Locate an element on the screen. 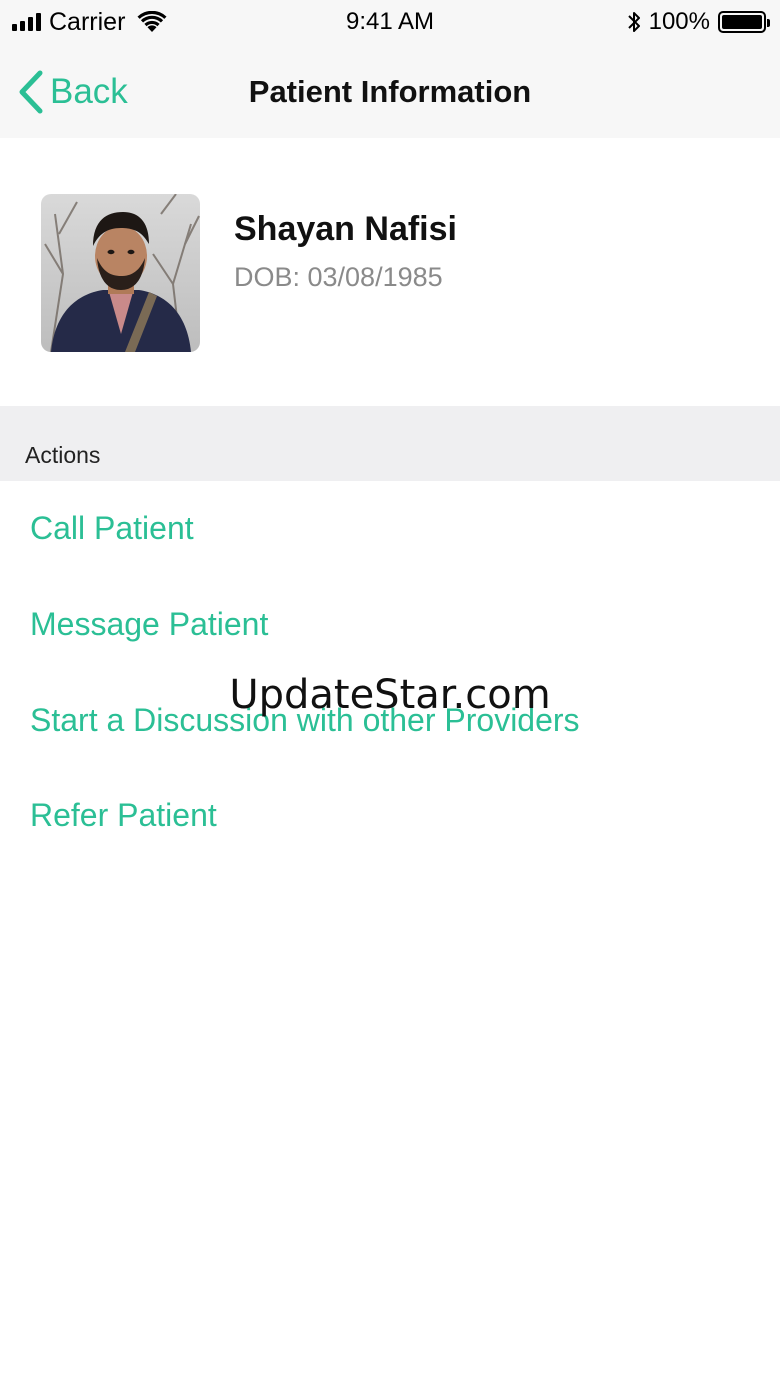  bluetooth-icon is located at coordinates (633, 22).